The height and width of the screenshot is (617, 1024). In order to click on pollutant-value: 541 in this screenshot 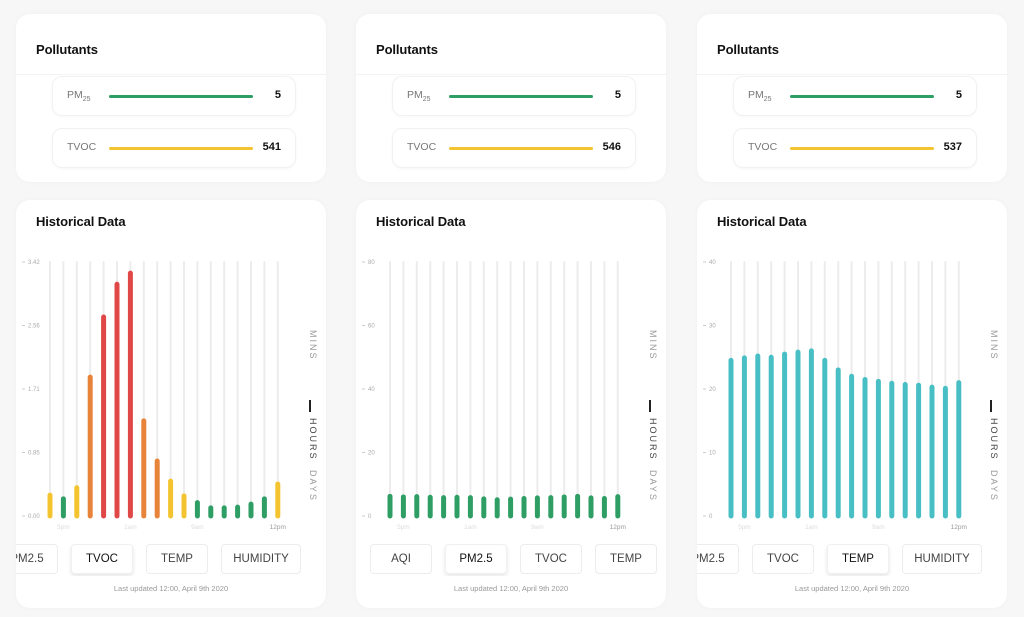, I will do `click(271, 147)`.